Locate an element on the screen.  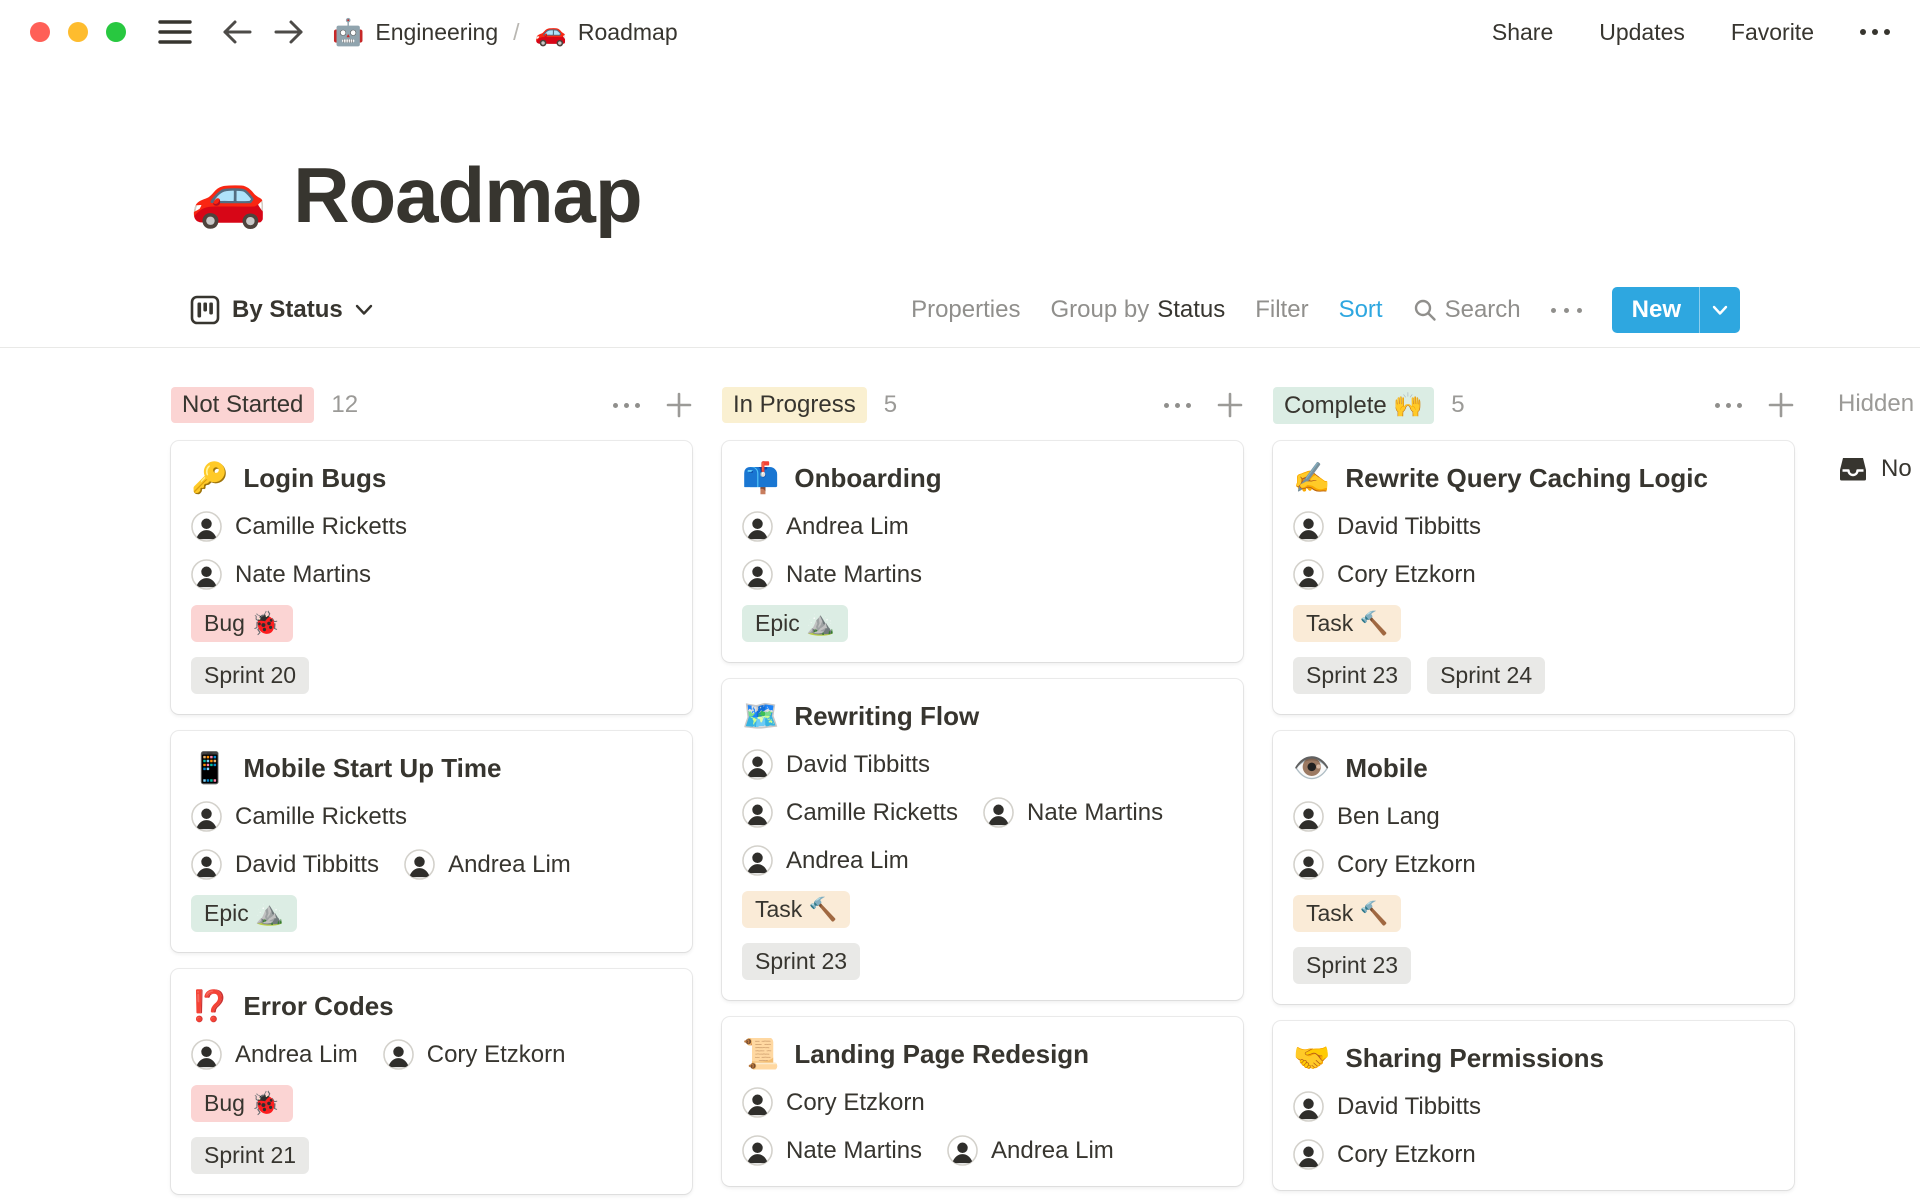
zoom-window-button is located at coordinates (116, 32).